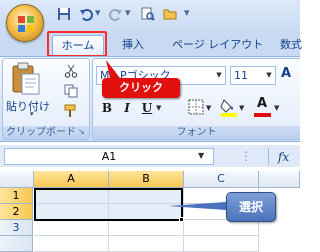 This screenshot has width=320, height=252. Describe the element at coordinates (28, 106) in the screenshot. I see `paste-button-label: 貼り付け` at that location.